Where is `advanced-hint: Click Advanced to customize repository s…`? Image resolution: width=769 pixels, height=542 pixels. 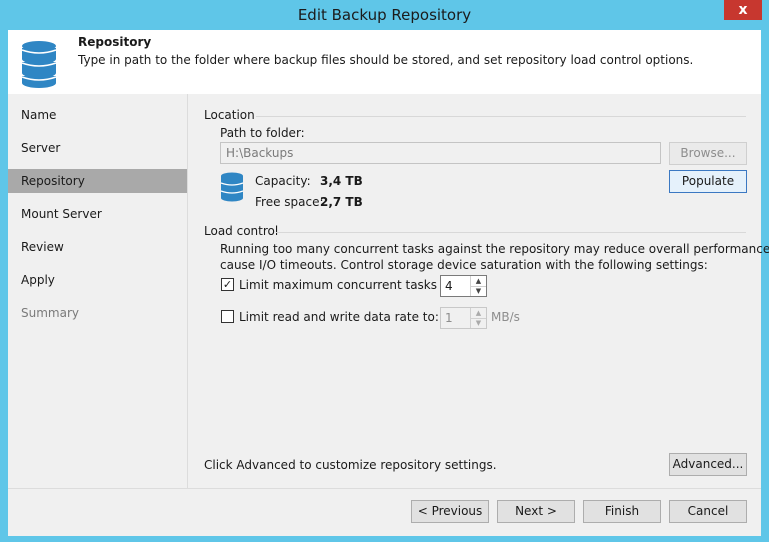 advanced-hint: Click Advanced to customize repository s… is located at coordinates (350, 465).